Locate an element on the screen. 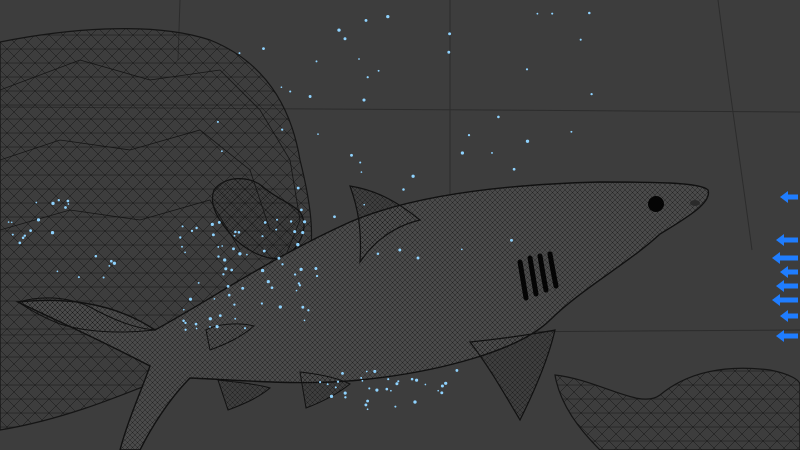  transform-gizmo is located at coordinates (785, 266).